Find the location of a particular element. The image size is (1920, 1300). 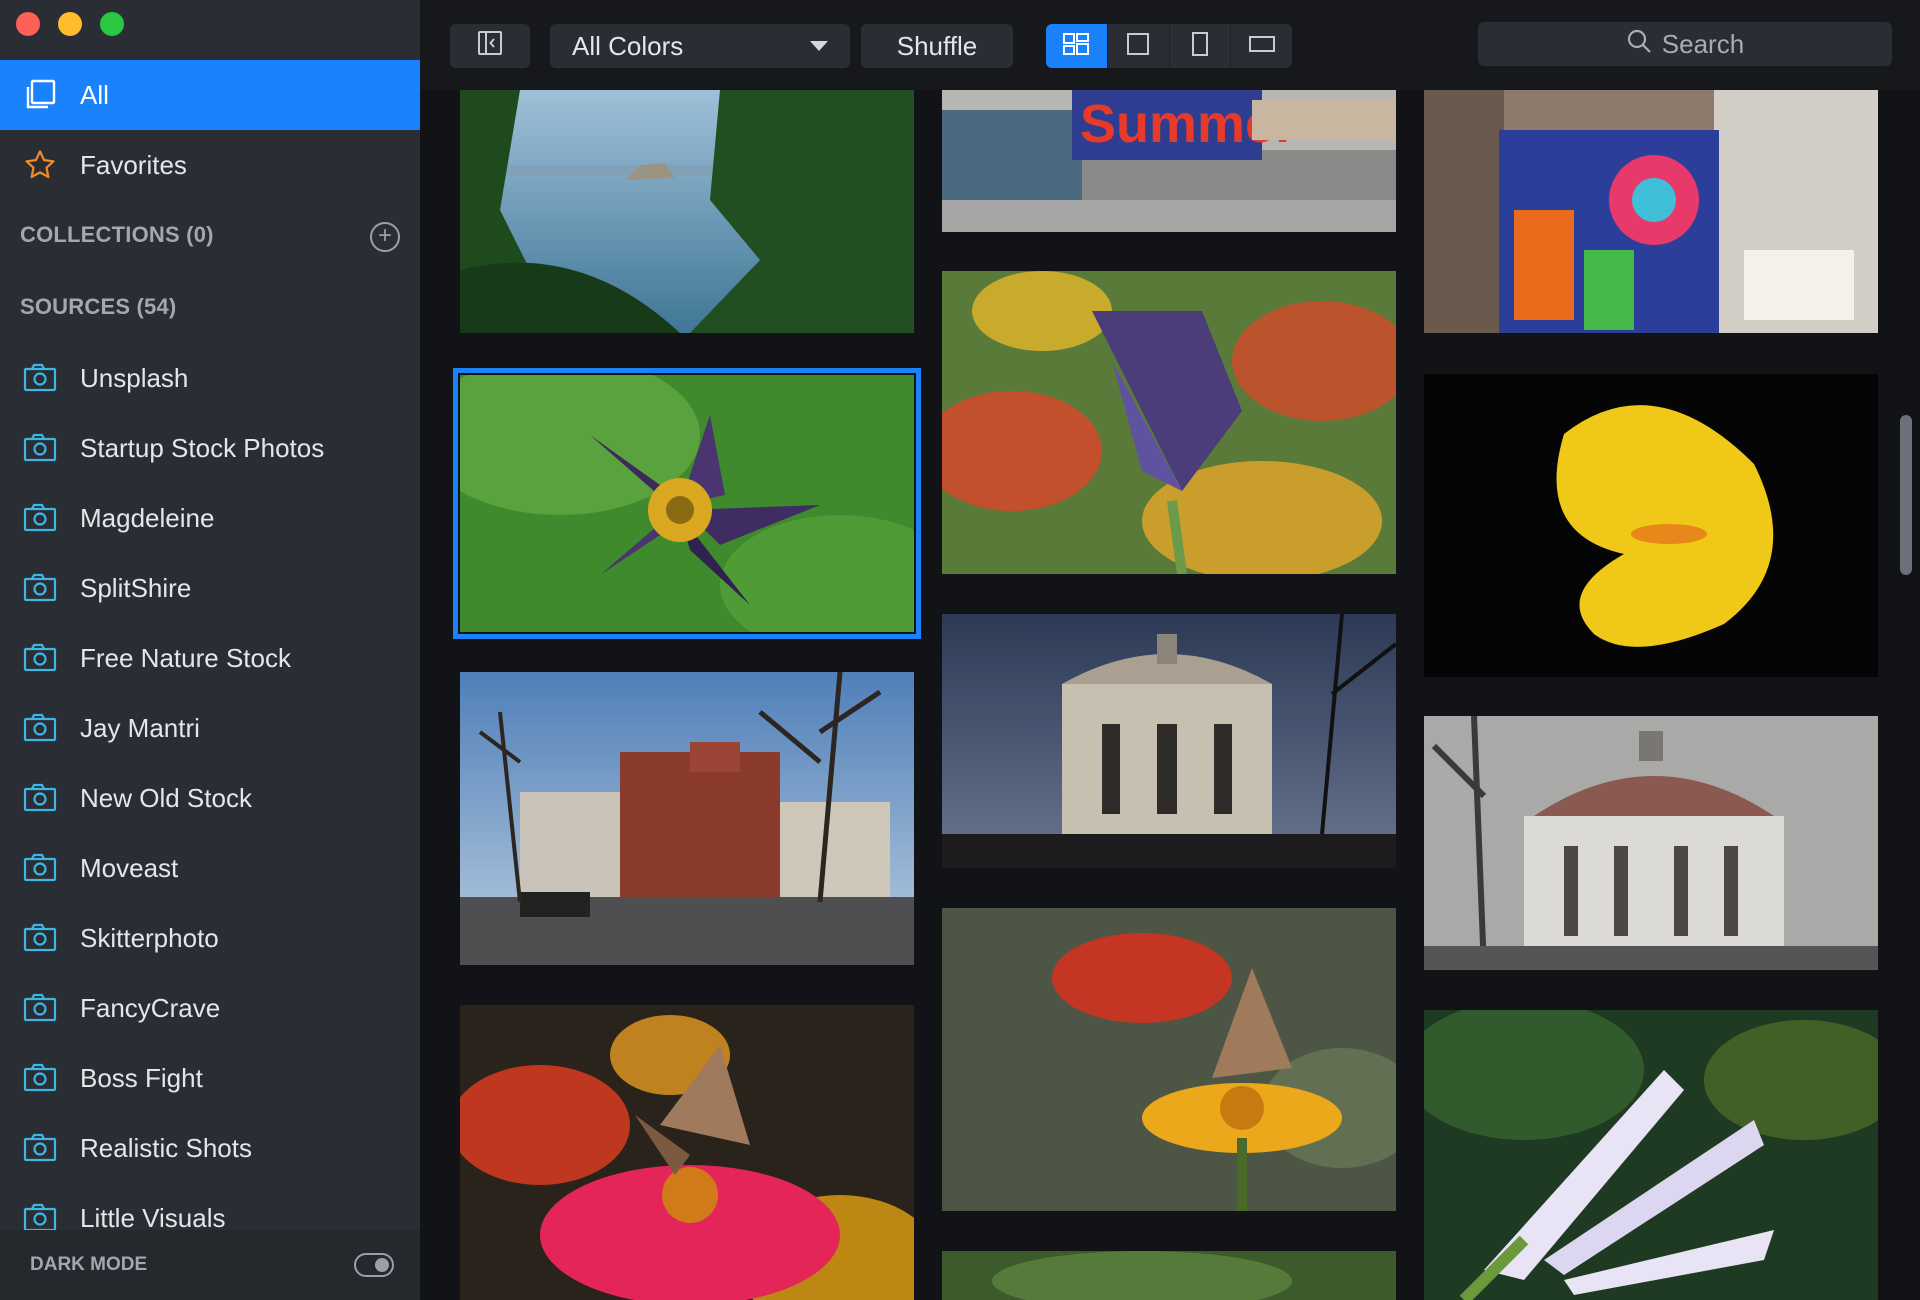

sidebar-item-label: Skitterphoto is located at coordinates (149, 937).